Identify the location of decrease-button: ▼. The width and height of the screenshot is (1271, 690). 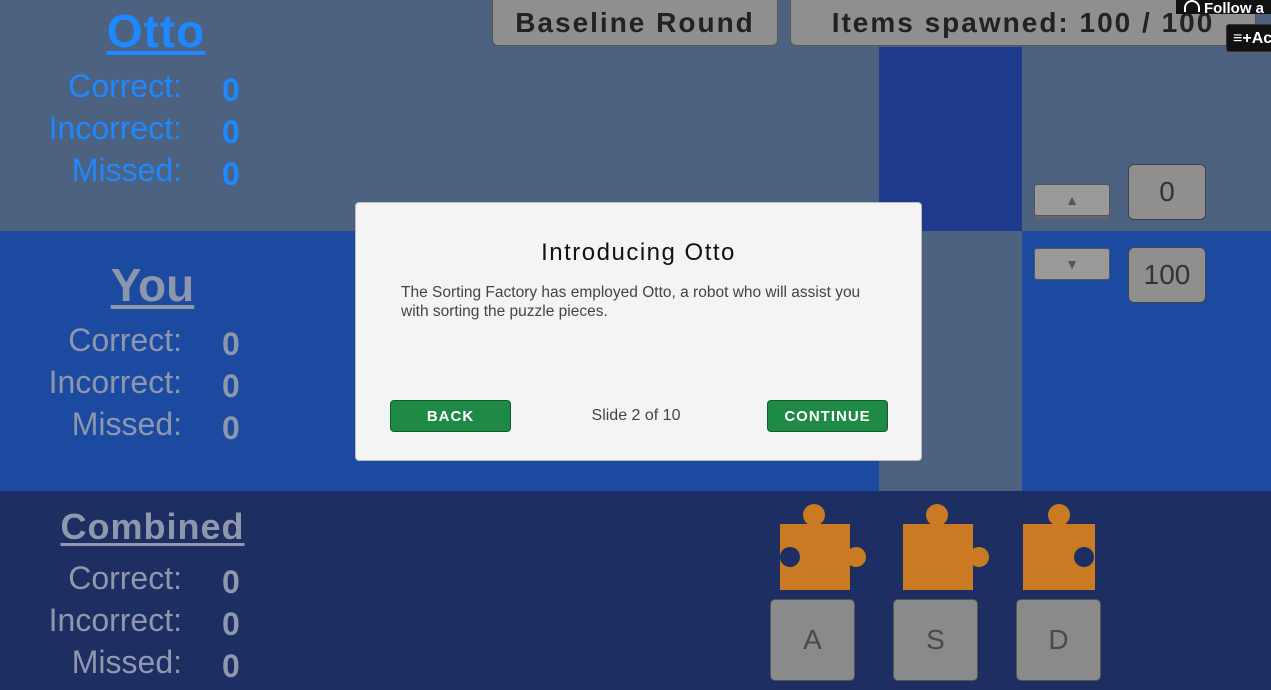
(1072, 264).